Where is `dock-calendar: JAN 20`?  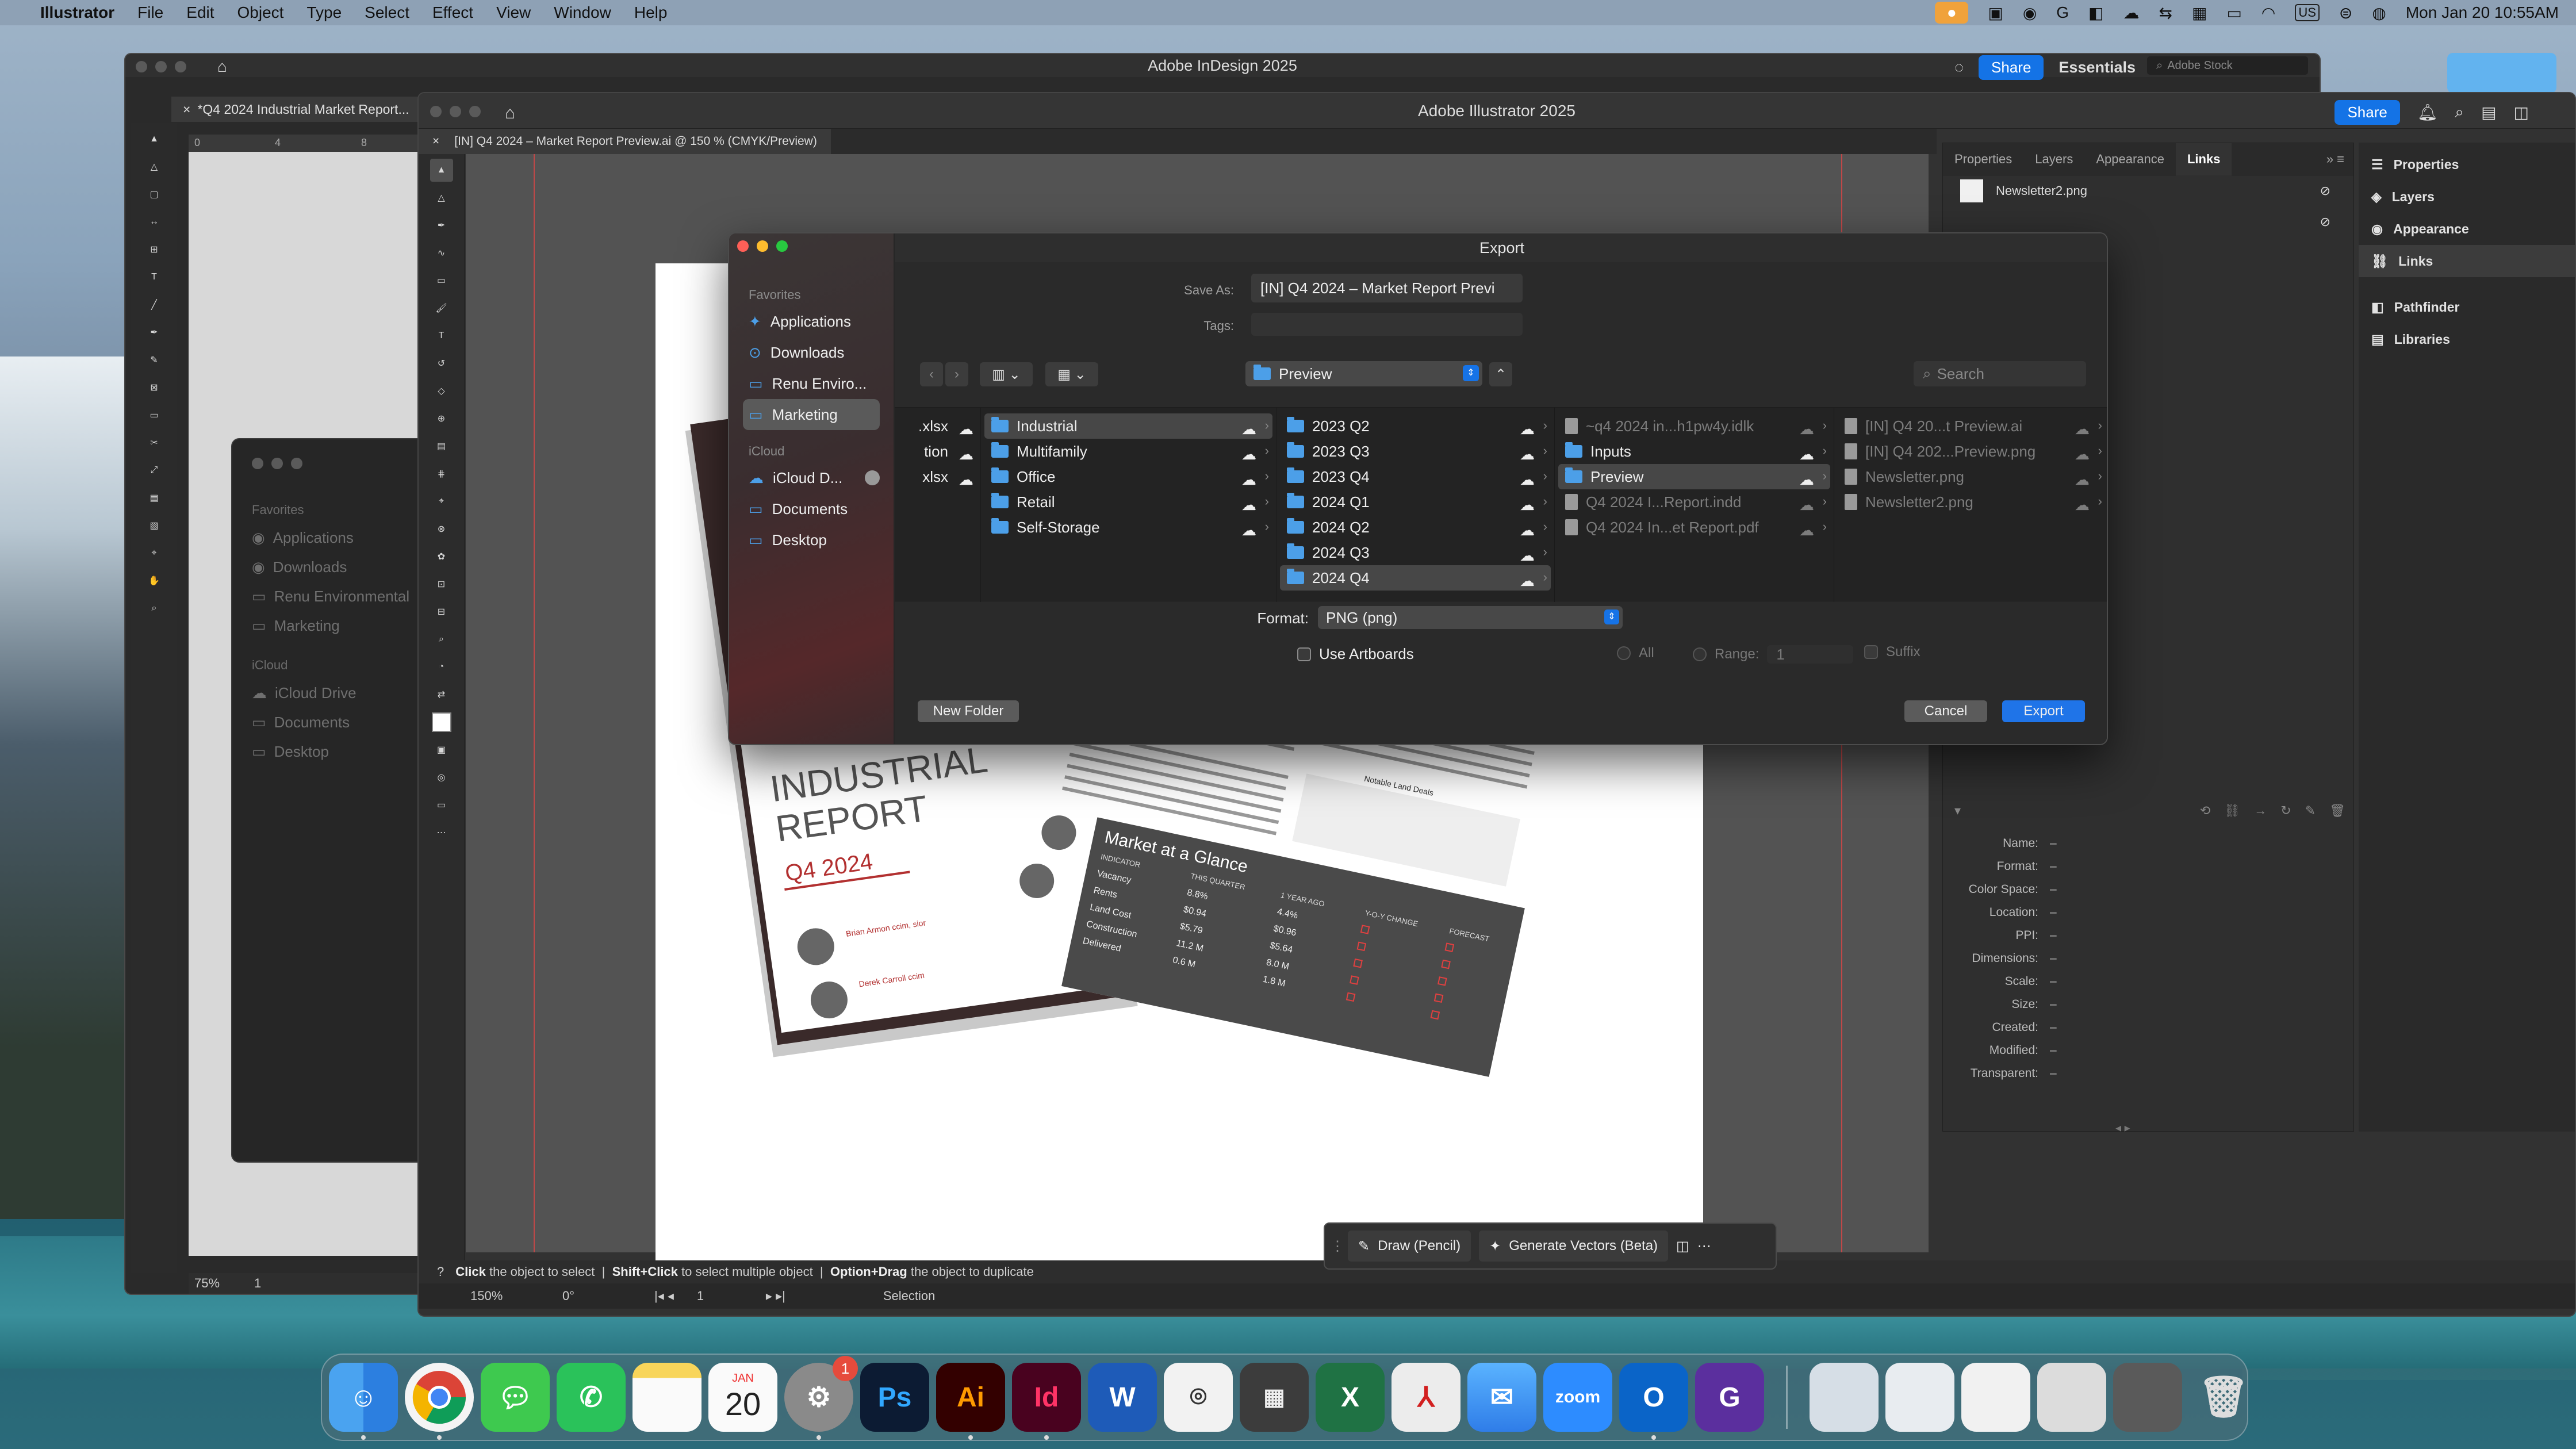 dock-calendar: JAN 20 is located at coordinates (742, 1397).